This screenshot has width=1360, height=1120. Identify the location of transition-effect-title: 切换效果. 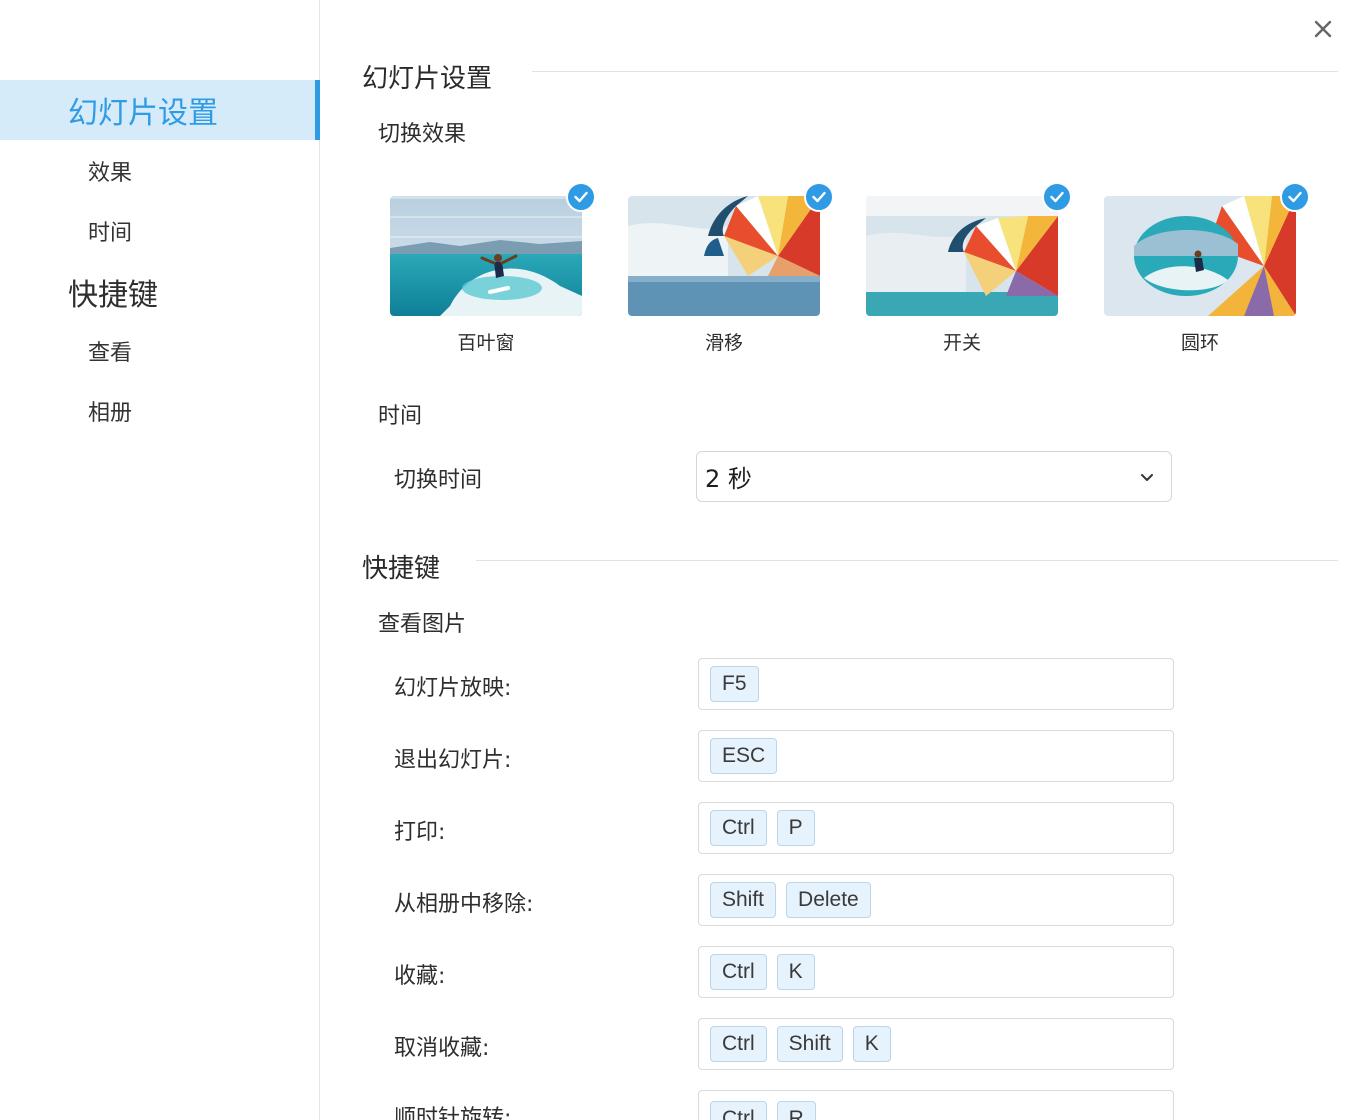
(422, 134).